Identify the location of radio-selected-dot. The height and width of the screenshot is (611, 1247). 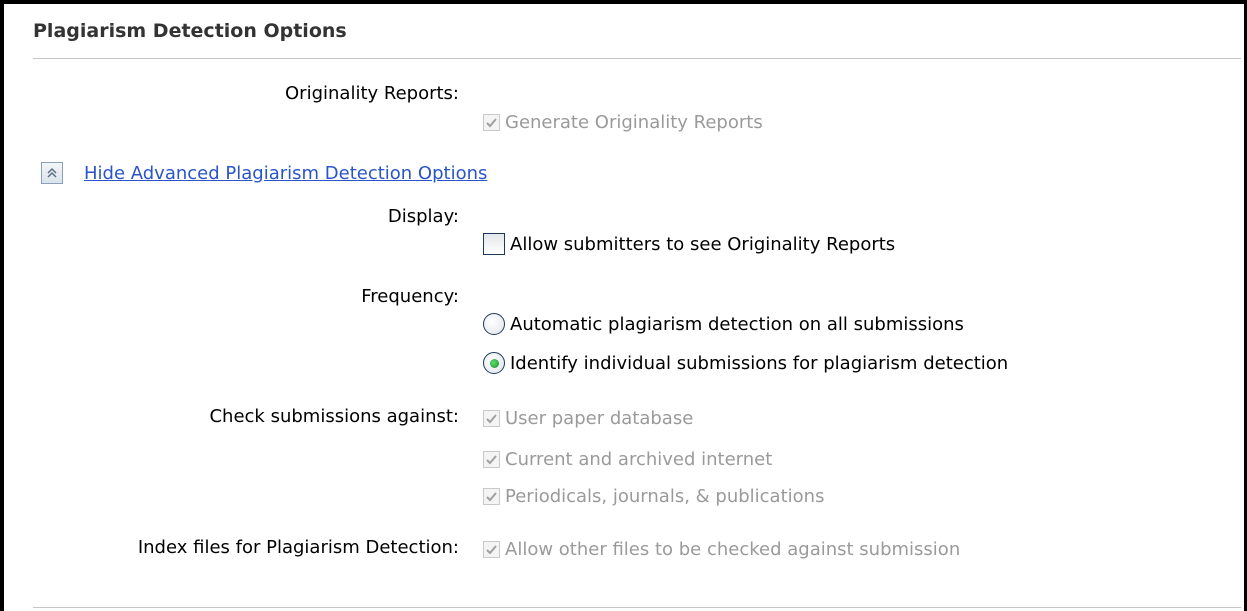
(494, 363).